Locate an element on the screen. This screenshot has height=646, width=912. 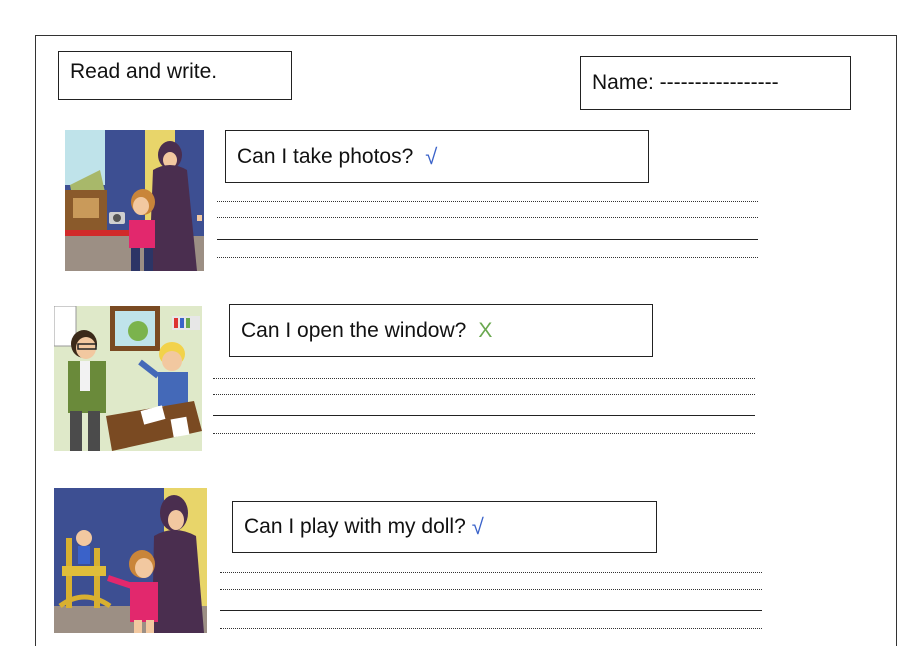
instruction-text: Read and write. is located at coordinates (144, 71).